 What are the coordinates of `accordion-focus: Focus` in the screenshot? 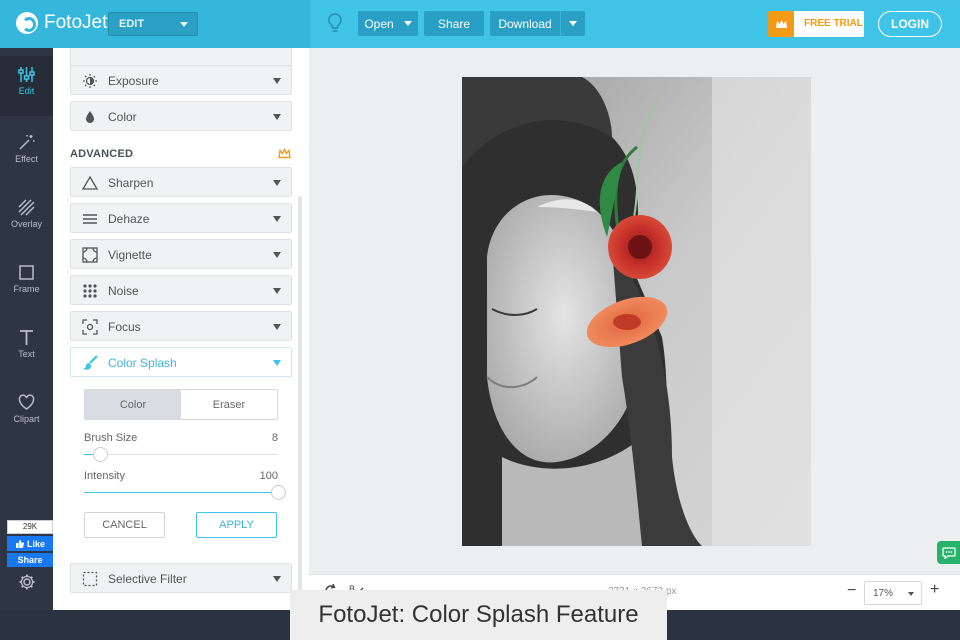 It's located at (181, 326).